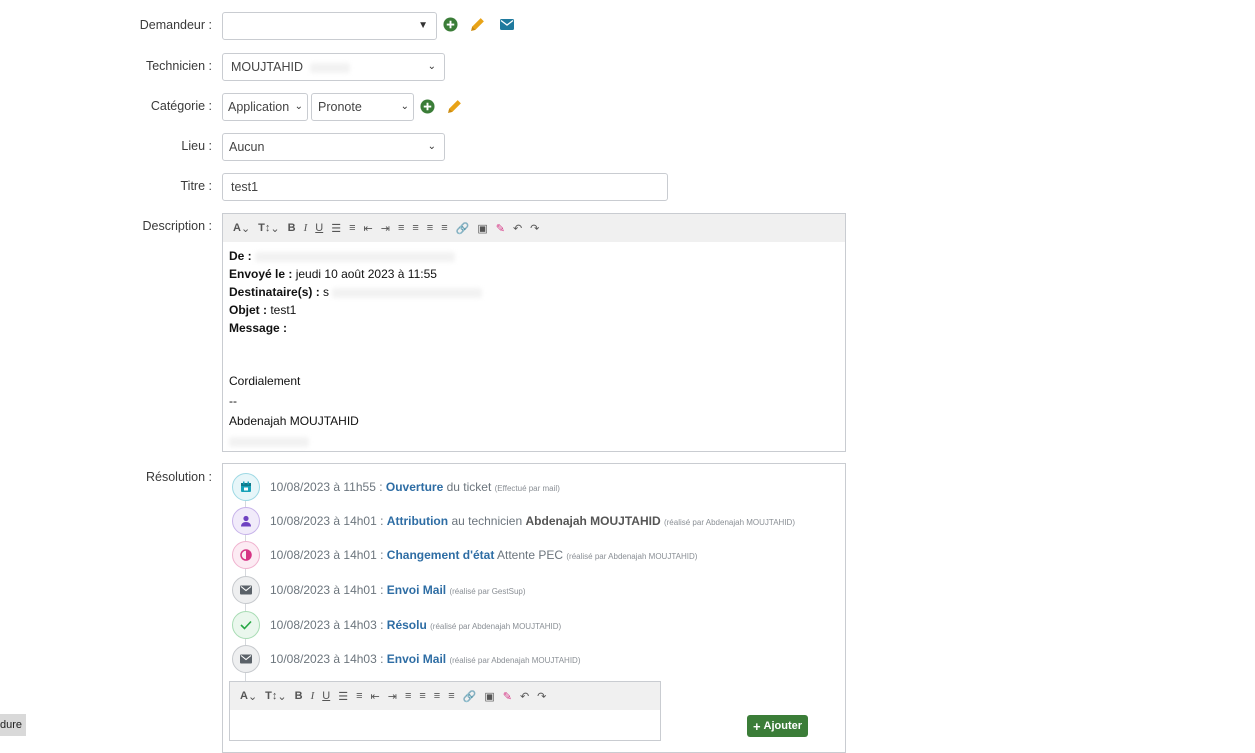 The width and height of the screenshot is (1255, 753). Describe the element at coordinates (13, 725) in the screenshot. I see `bottom-left-tab: dure` at that location.